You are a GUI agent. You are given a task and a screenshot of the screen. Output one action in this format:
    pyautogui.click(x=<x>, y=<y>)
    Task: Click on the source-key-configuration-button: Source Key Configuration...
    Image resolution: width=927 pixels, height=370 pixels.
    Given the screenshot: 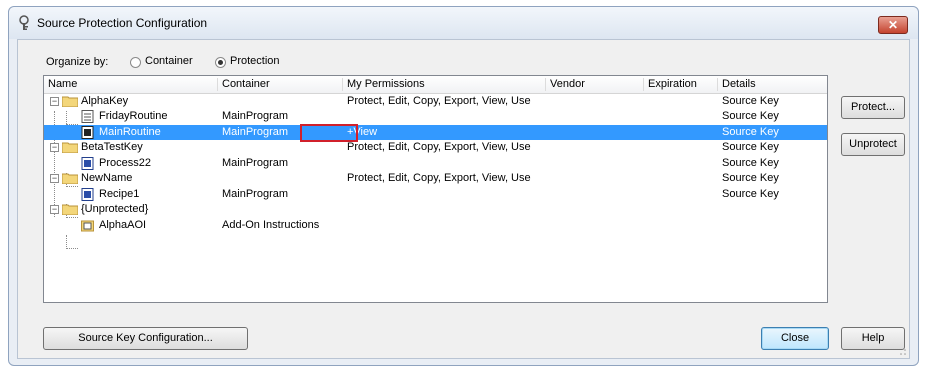 What is the action you would take?
    pyautogui.click(x=145, y=338)
    